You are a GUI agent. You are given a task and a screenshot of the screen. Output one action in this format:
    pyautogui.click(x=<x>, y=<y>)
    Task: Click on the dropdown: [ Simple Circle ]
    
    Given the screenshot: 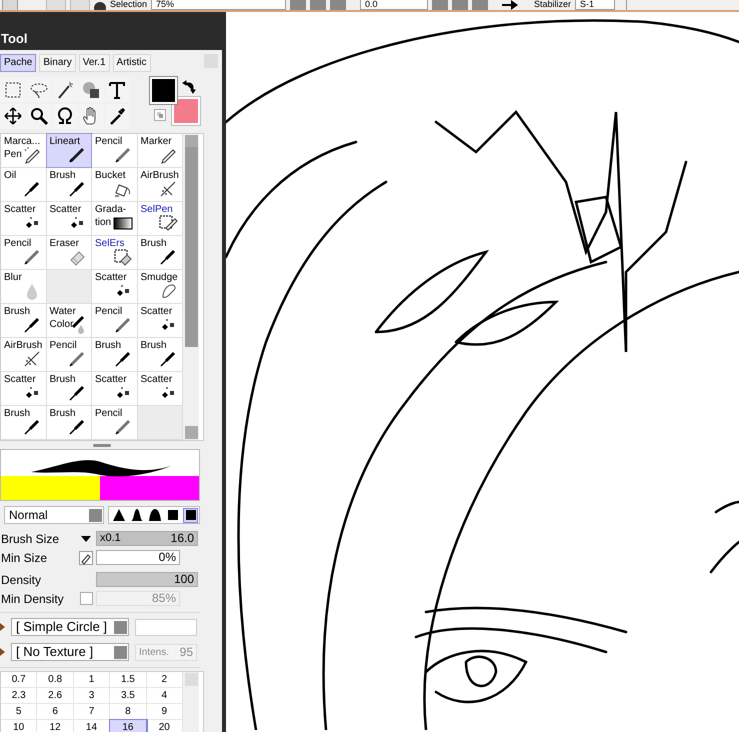 What is the action you would take?
    pyautogui.click(x=70, y=627)
    